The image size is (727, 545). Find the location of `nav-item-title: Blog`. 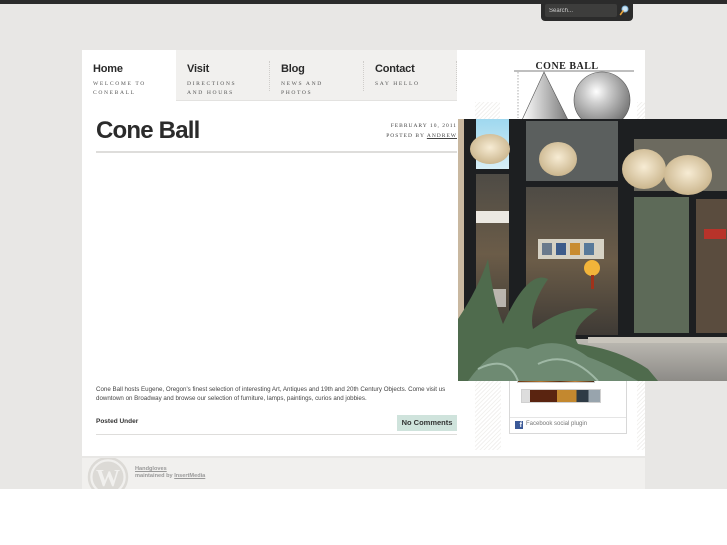

nav-item-title: Blog is located at coordinates (293, 69).